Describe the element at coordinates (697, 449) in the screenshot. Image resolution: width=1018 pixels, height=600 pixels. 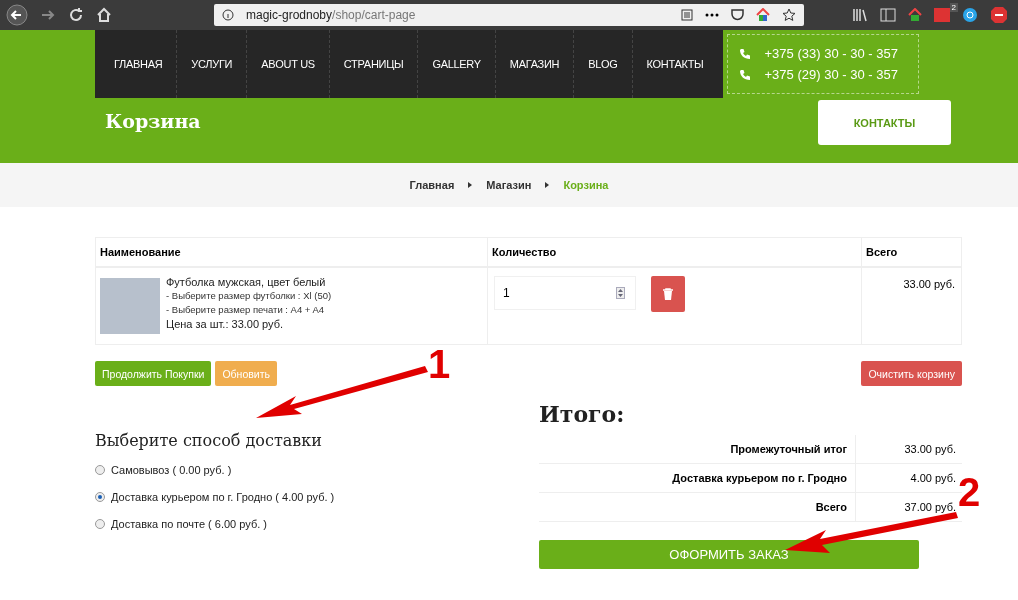
I see `totals-label: Промежуточный итог` at that location.